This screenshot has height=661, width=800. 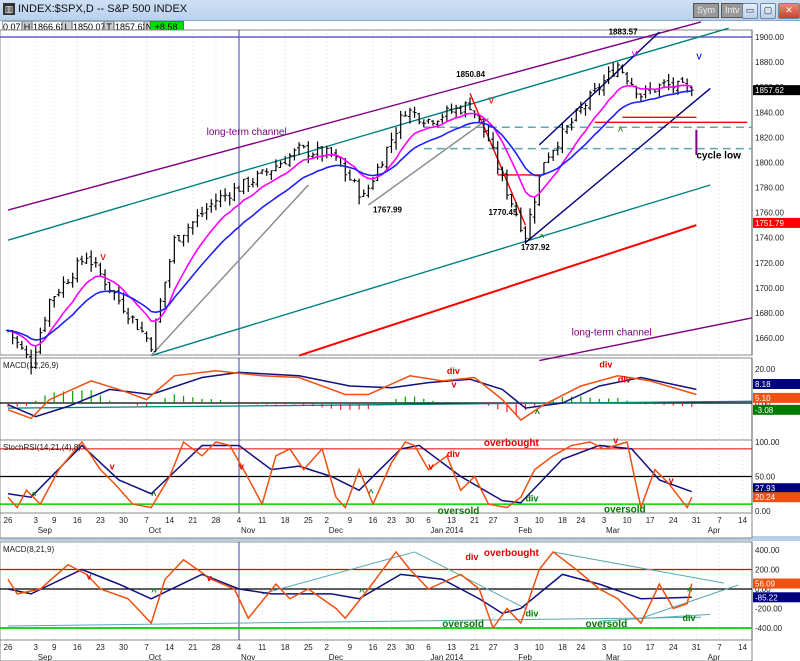 I want to click on x-tick-label: 10, so click(x=627, y=520).